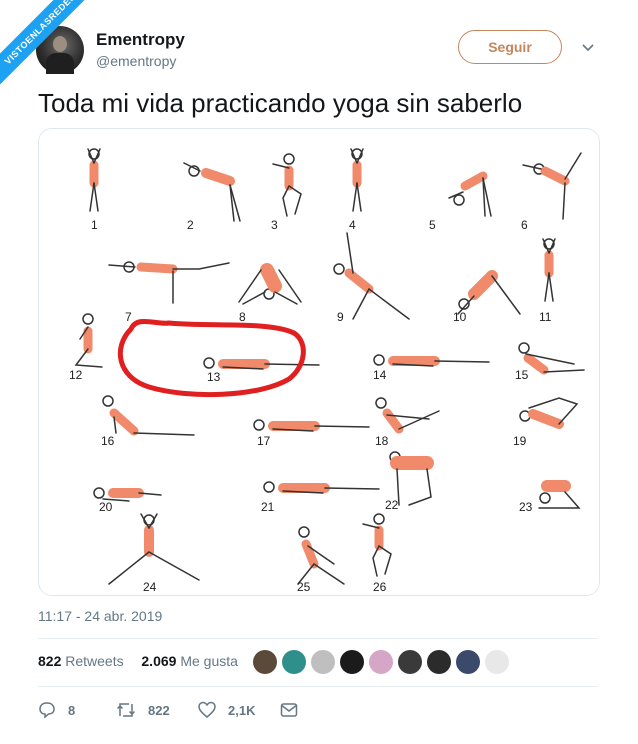  What do you see at coordinates (94, 661) in the screenshot?
I see `retweets-label: Retweets` at bounding box center [94, 661].